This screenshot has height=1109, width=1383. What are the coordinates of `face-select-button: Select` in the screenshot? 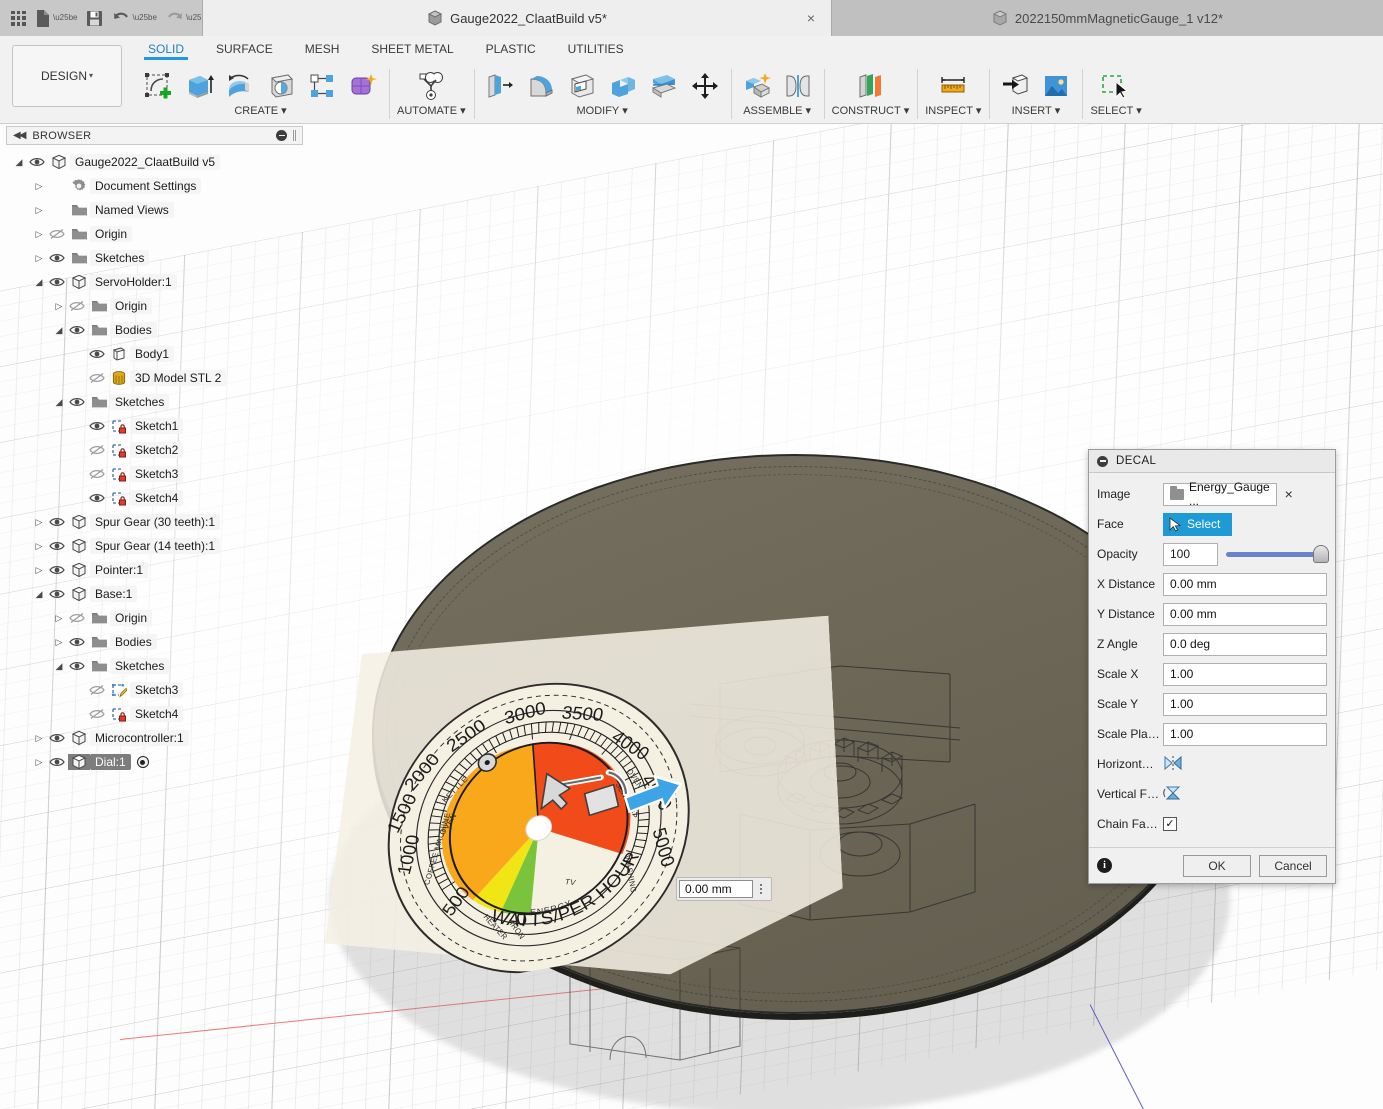 It's located at (1198, 524).